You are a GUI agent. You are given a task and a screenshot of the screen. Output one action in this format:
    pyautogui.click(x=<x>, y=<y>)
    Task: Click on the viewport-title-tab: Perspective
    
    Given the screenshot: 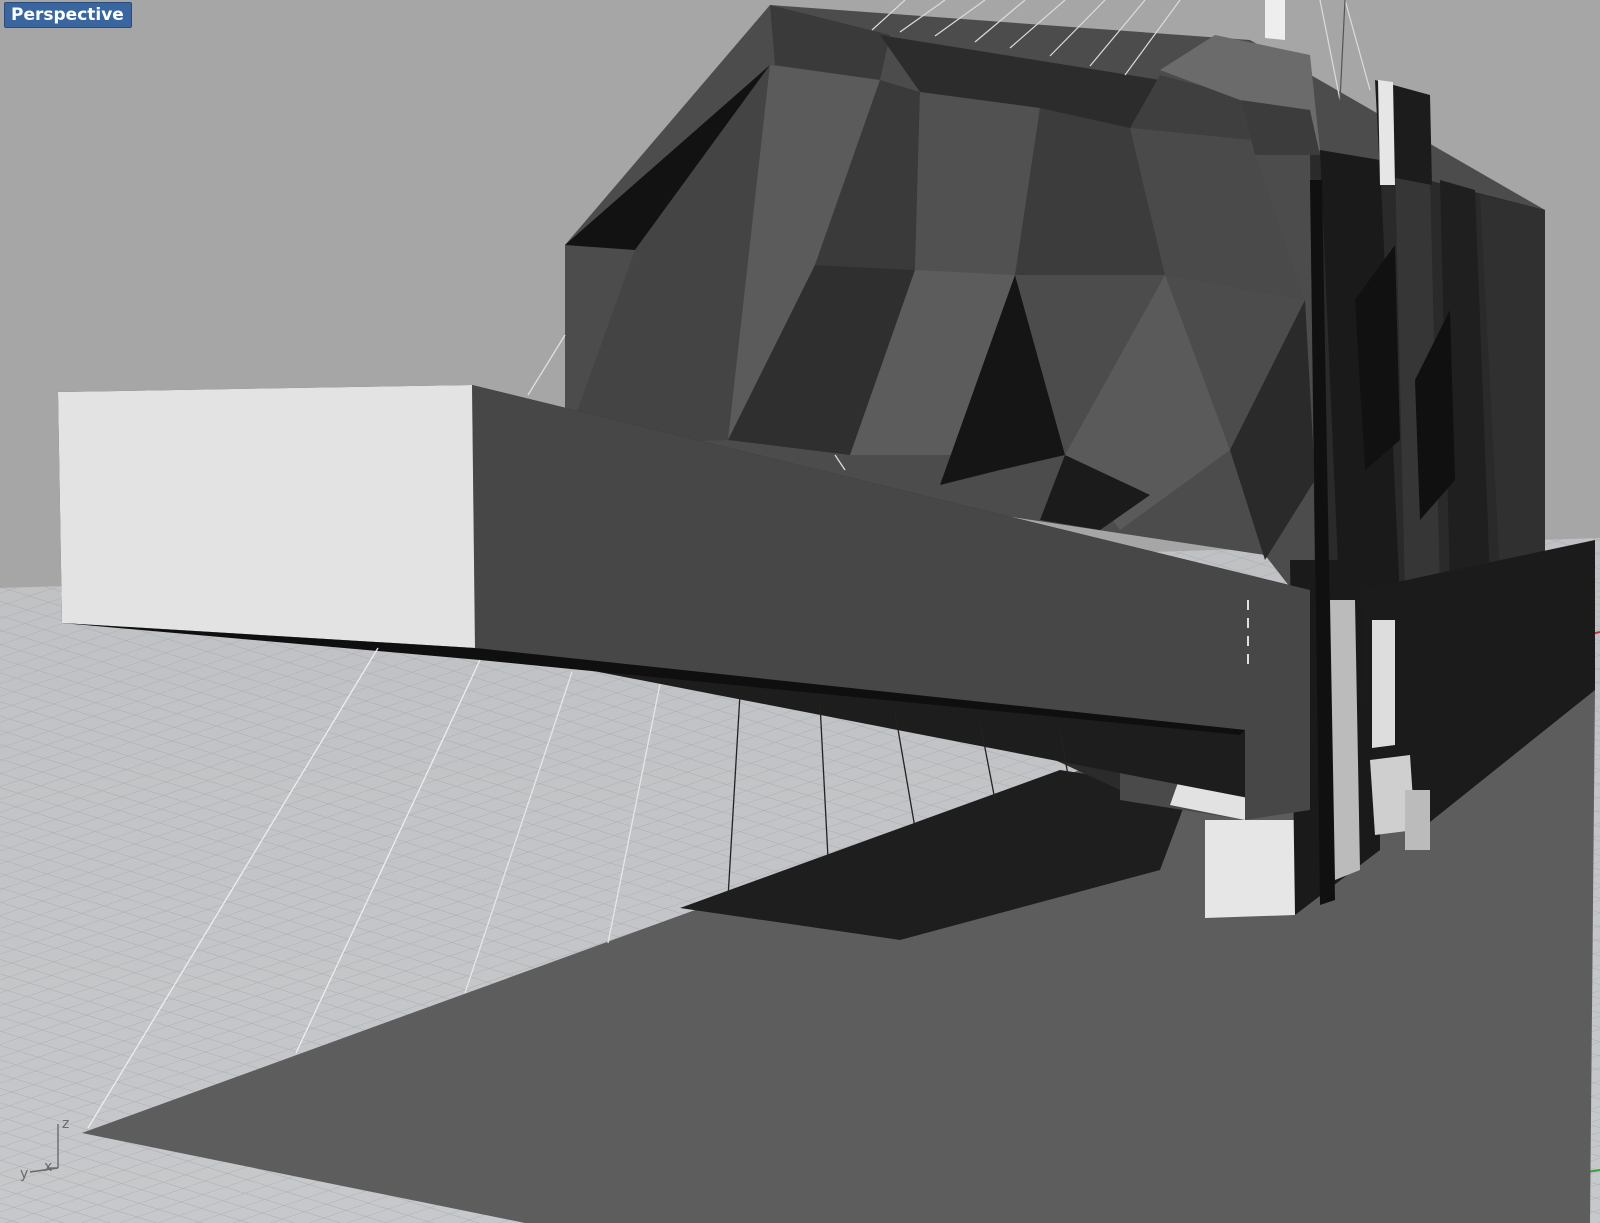 What is the action you would take?
    pyautogui.click(x=68, y=15)
    